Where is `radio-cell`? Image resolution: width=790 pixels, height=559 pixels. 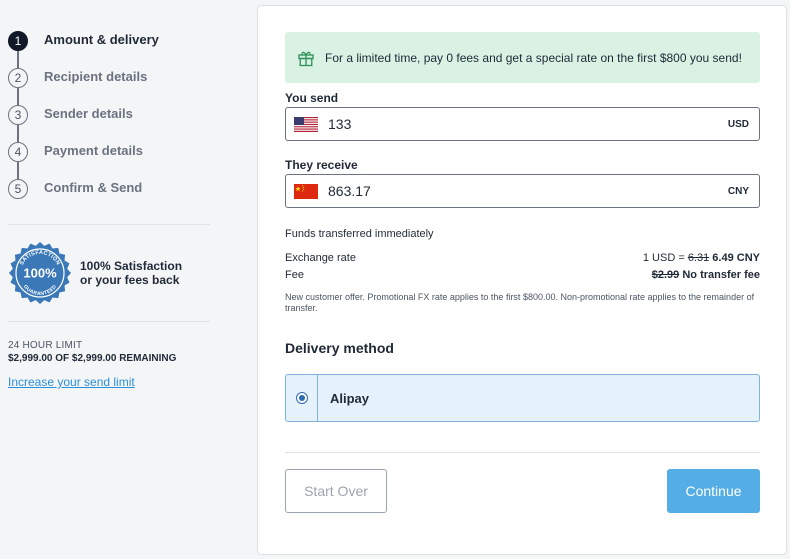 radio-cell is located at coordinates (302, 398).